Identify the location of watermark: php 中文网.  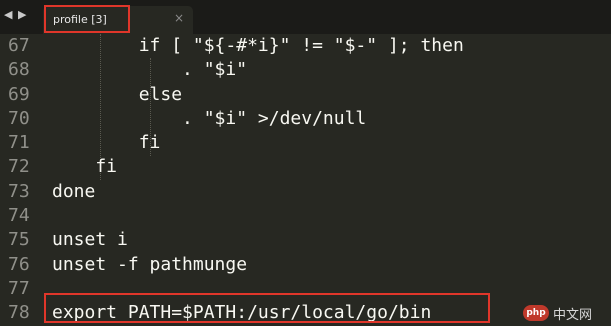
(567, 313).